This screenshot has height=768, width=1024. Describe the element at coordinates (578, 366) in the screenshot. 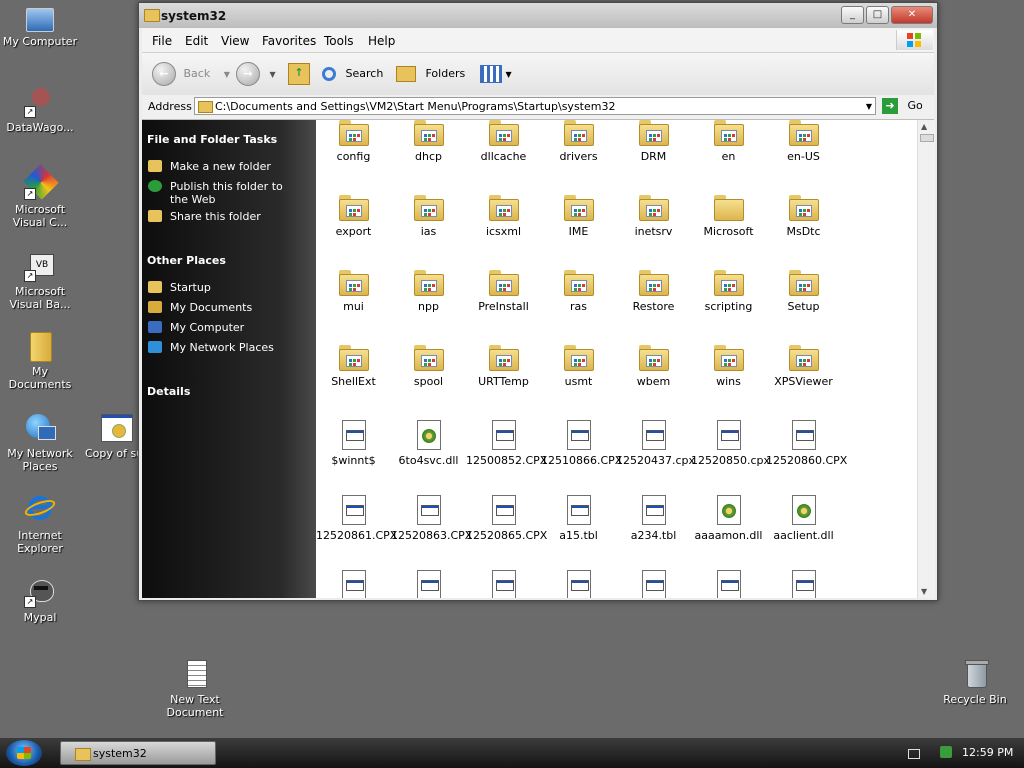

I see `folder-item: usmt` at that location.